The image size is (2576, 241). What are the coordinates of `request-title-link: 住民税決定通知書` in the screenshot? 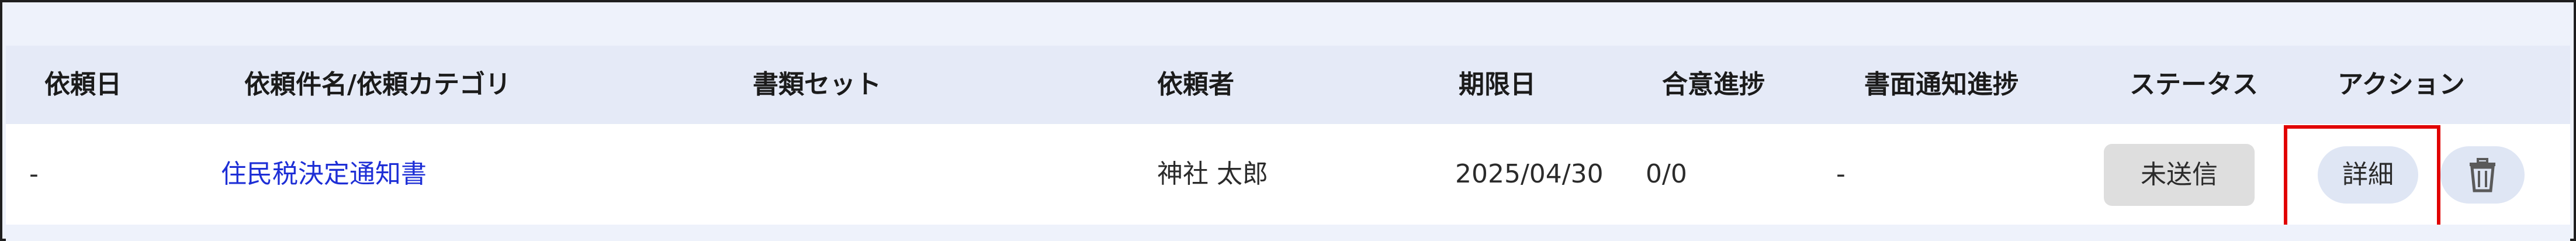 It's located at (324, 174).